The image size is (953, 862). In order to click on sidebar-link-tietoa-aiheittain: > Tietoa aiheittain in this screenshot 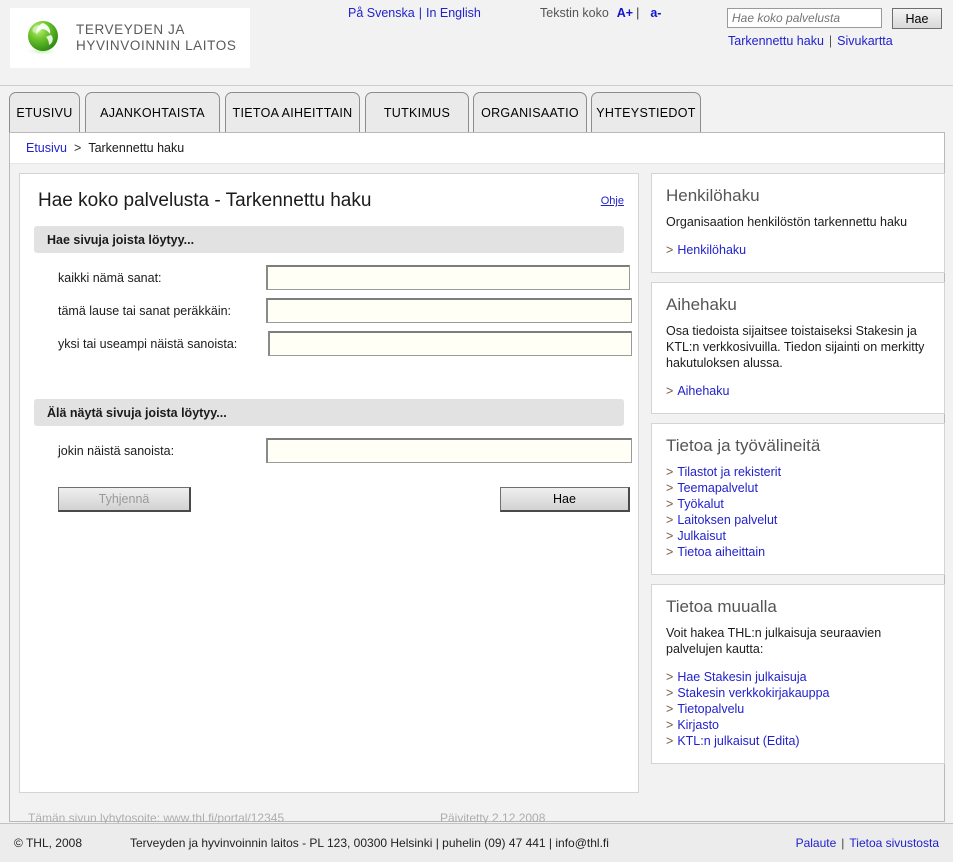, I will do `click(798, 552)`.